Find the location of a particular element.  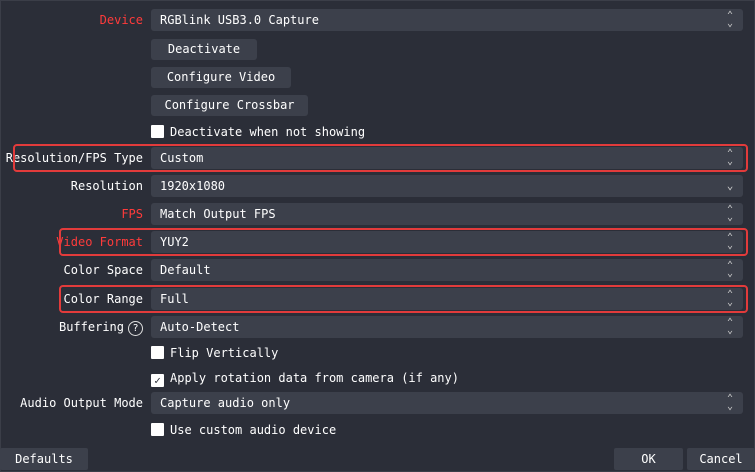

color-space-value: Default is located at coordinates (185, 270).